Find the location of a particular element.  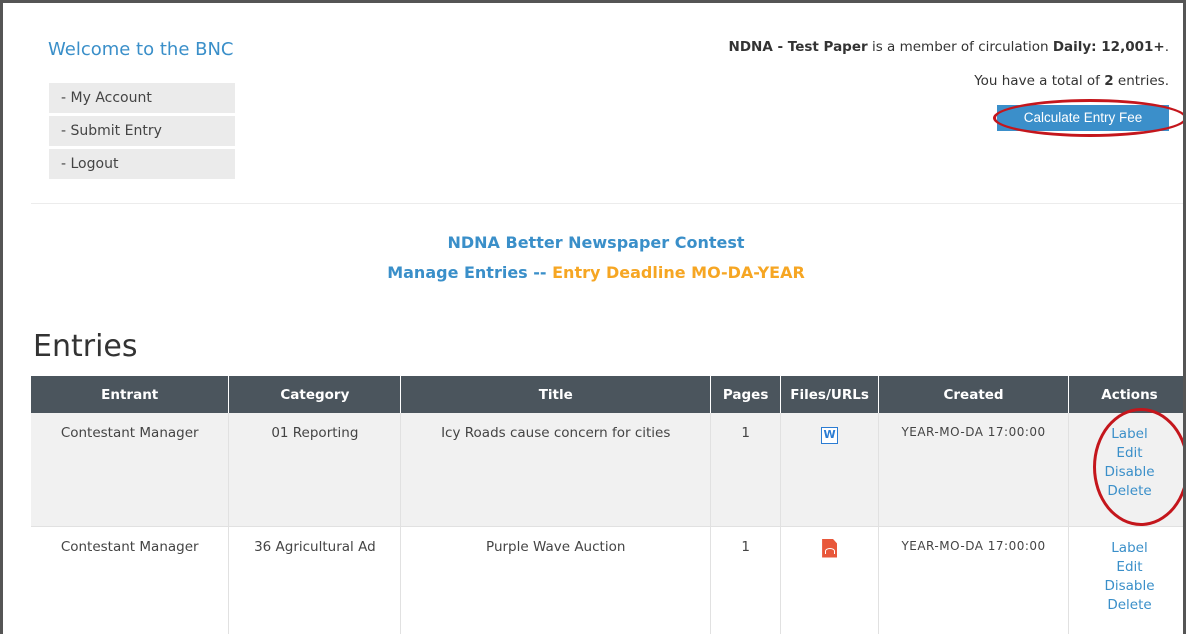

member-text: is a member of circulation is located at coordinates (960, 47).